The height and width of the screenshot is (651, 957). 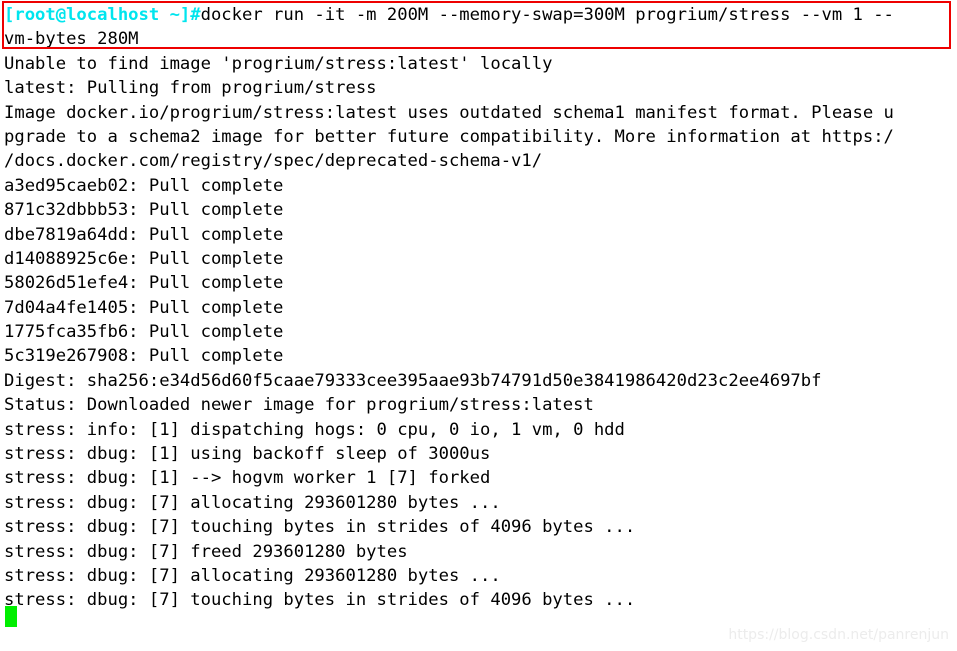 What do you see at coordinates (144, 258) in the screenshot?
I see `output-line: d14088925c6e: Pull complete` at bounding box center [144, 258].